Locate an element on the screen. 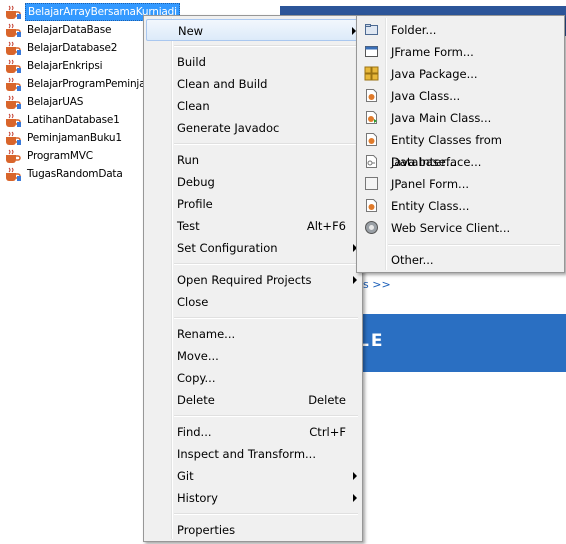 This screenshot has width=566, height=544. menu-item-open-required-projects: Open Required Projects is located at coordinates (253, 280).